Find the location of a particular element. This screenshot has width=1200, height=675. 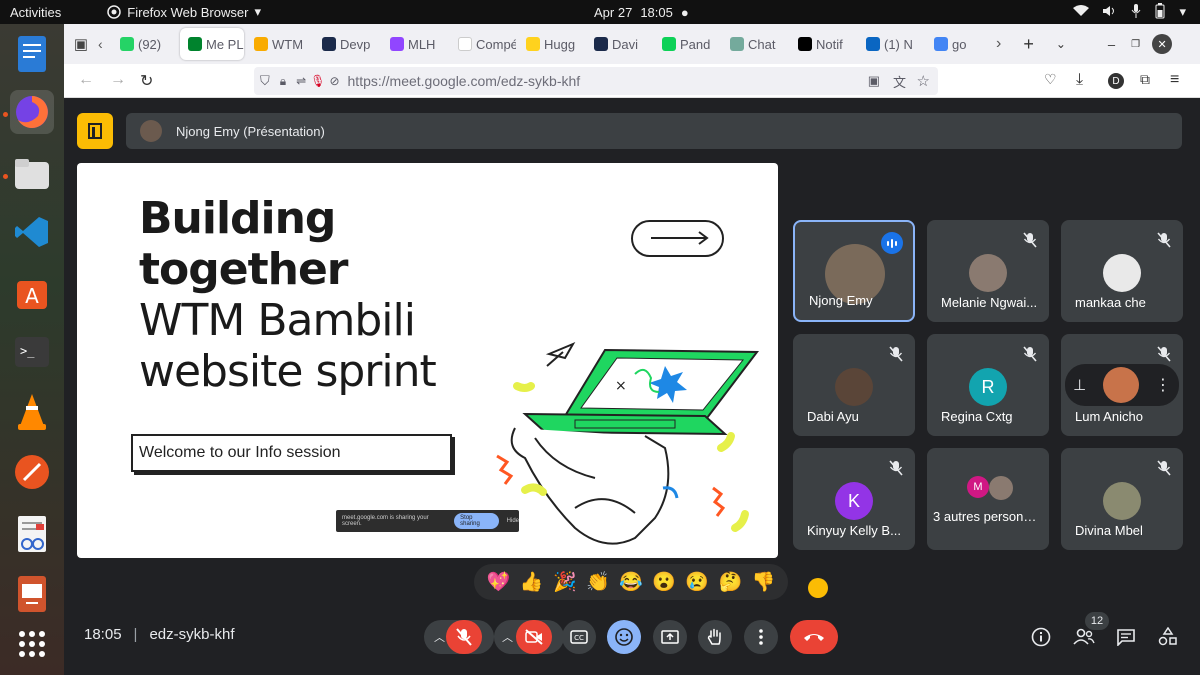

scroll-left-icon: ‹ is located at coordinates (105, 44).